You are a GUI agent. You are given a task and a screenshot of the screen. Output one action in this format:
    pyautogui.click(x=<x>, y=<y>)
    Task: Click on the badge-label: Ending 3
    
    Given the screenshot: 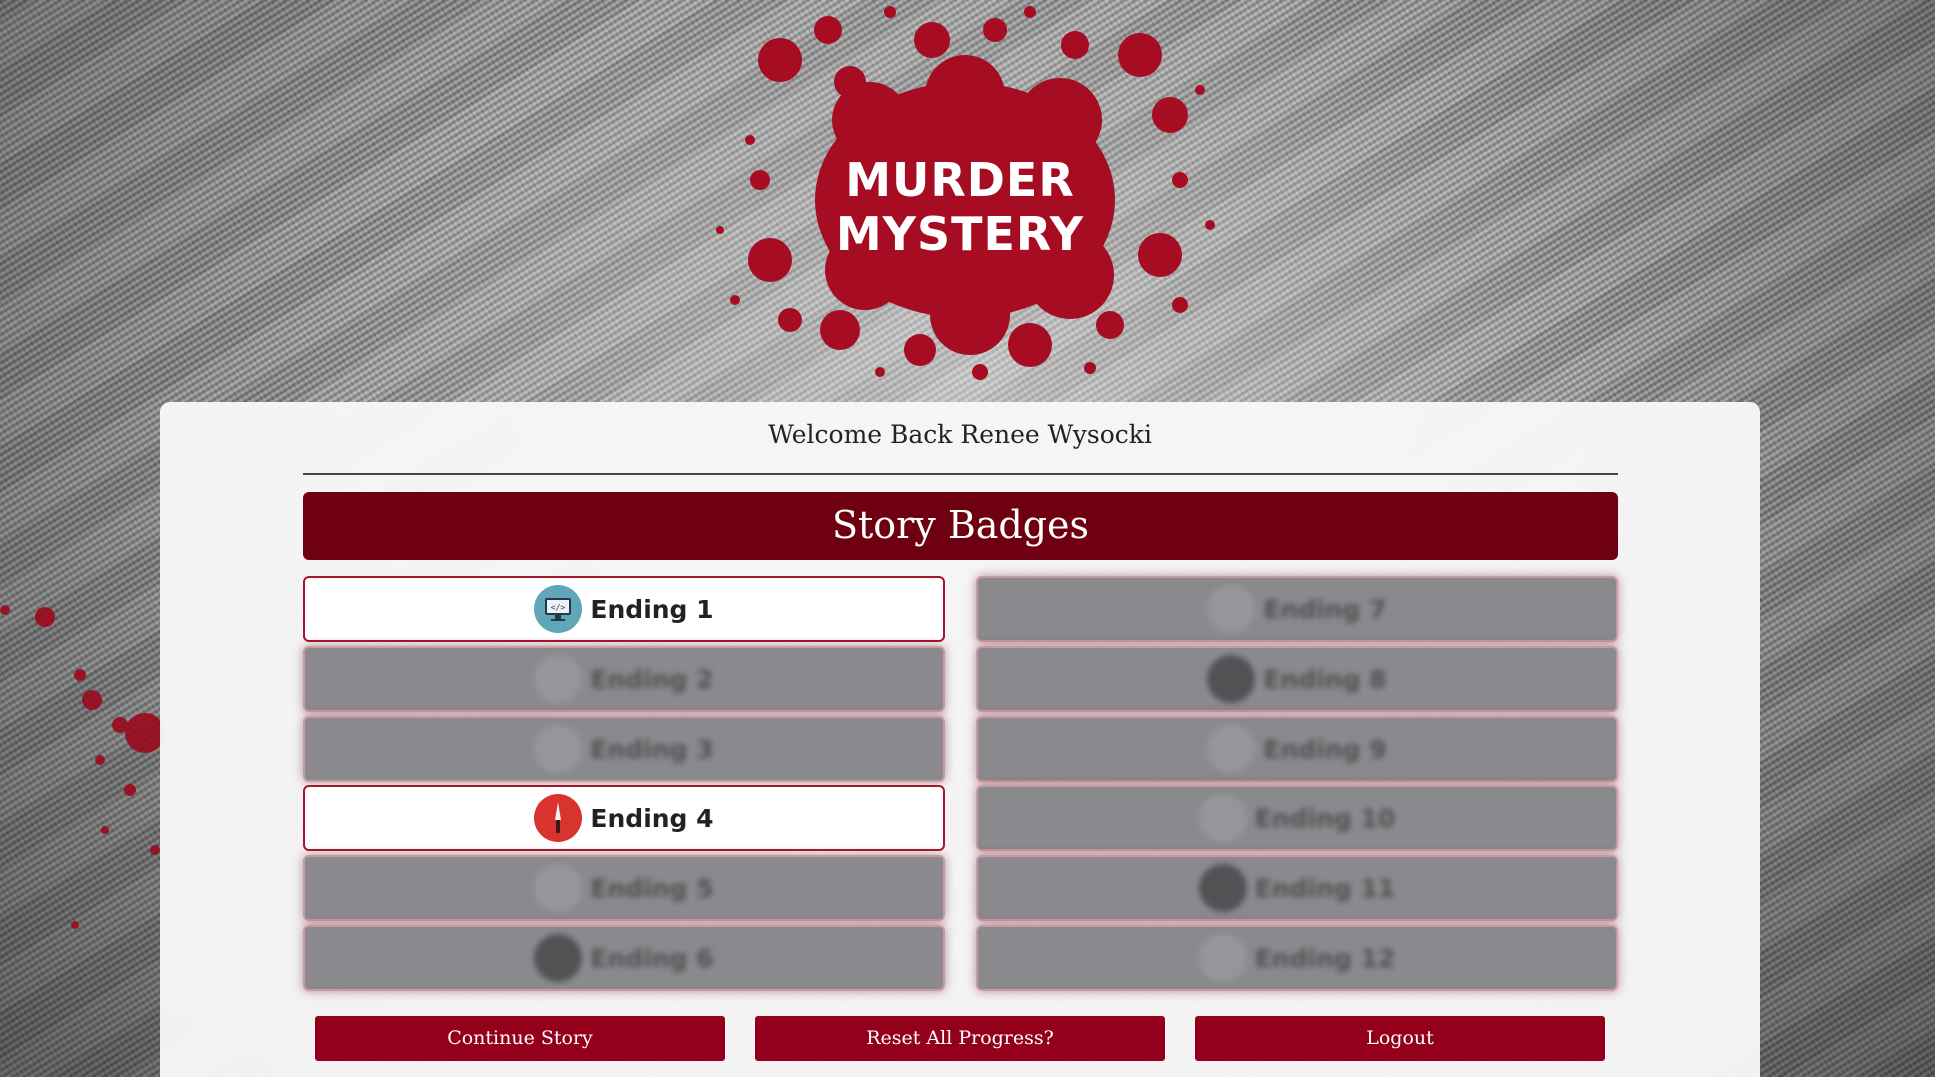 What is the action you would take?
    pyautogui.click(x=652, y=749)
    